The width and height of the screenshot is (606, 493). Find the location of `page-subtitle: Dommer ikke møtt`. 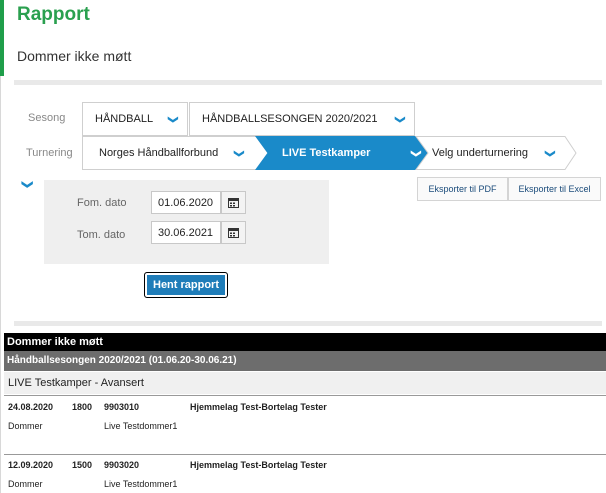

page-subtitle: Dommer ikke møtt is located at coordinates (74, 56).